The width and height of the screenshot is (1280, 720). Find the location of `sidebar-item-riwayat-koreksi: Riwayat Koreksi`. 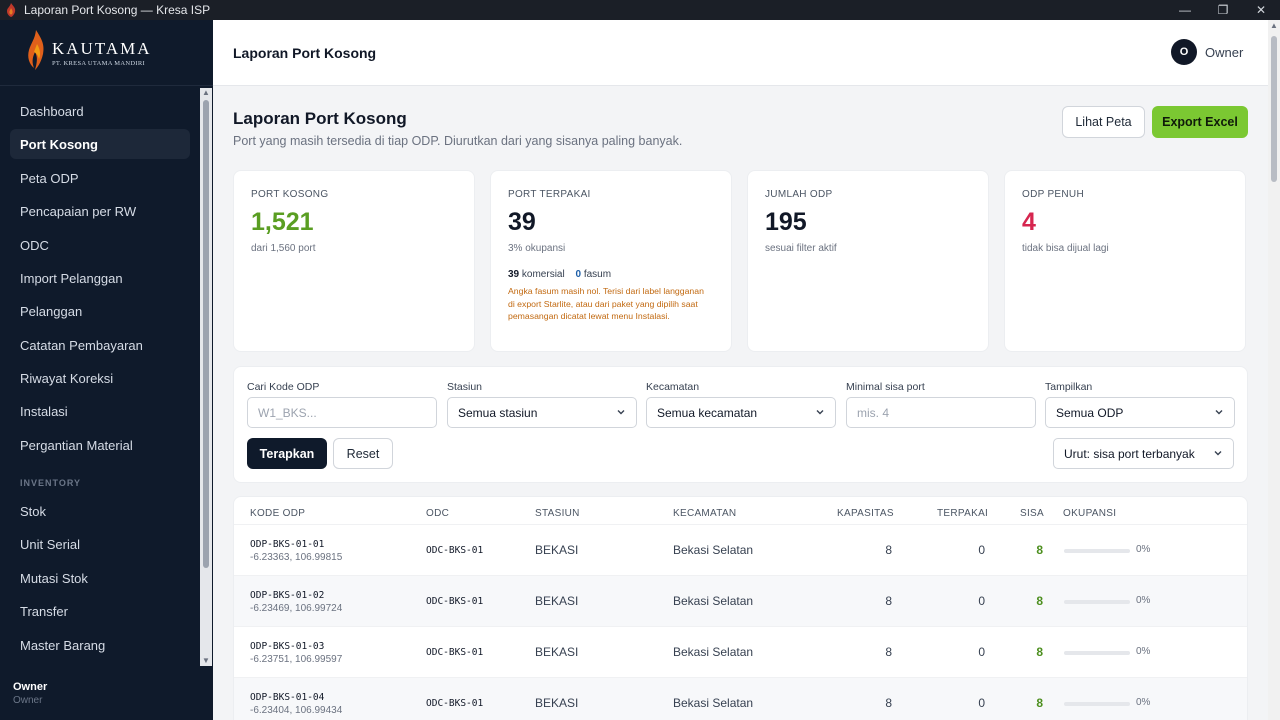

sidebar-item-riwayat-koreksi: Riwayat Koreksi is located at coordinates (100, 378).